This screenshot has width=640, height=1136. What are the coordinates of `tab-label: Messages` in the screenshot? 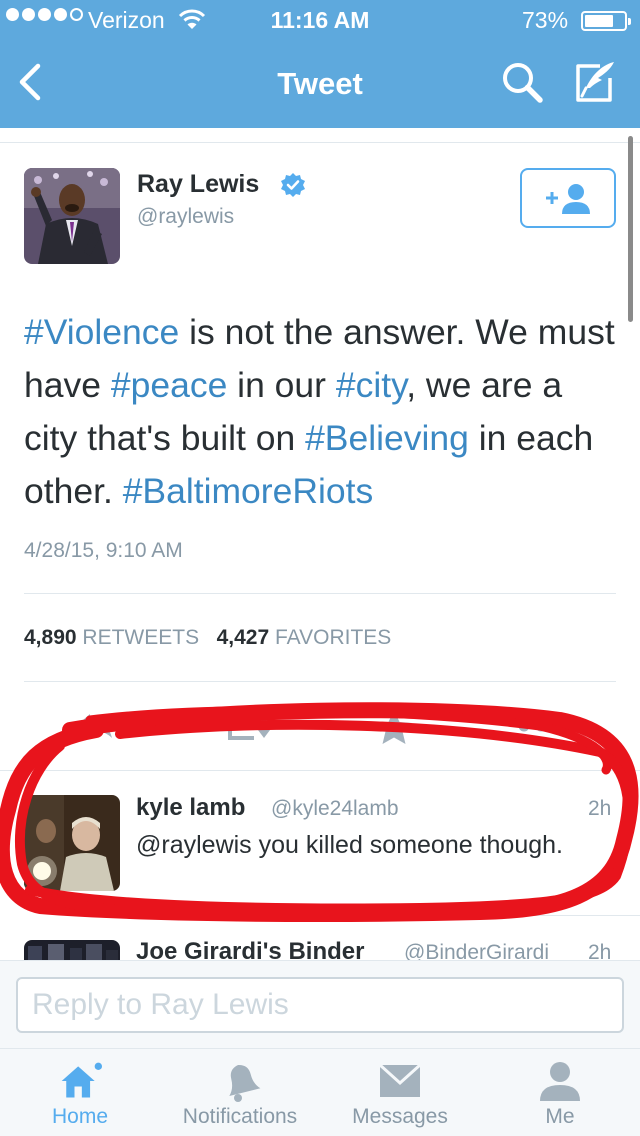 It's located at (400, 1116).